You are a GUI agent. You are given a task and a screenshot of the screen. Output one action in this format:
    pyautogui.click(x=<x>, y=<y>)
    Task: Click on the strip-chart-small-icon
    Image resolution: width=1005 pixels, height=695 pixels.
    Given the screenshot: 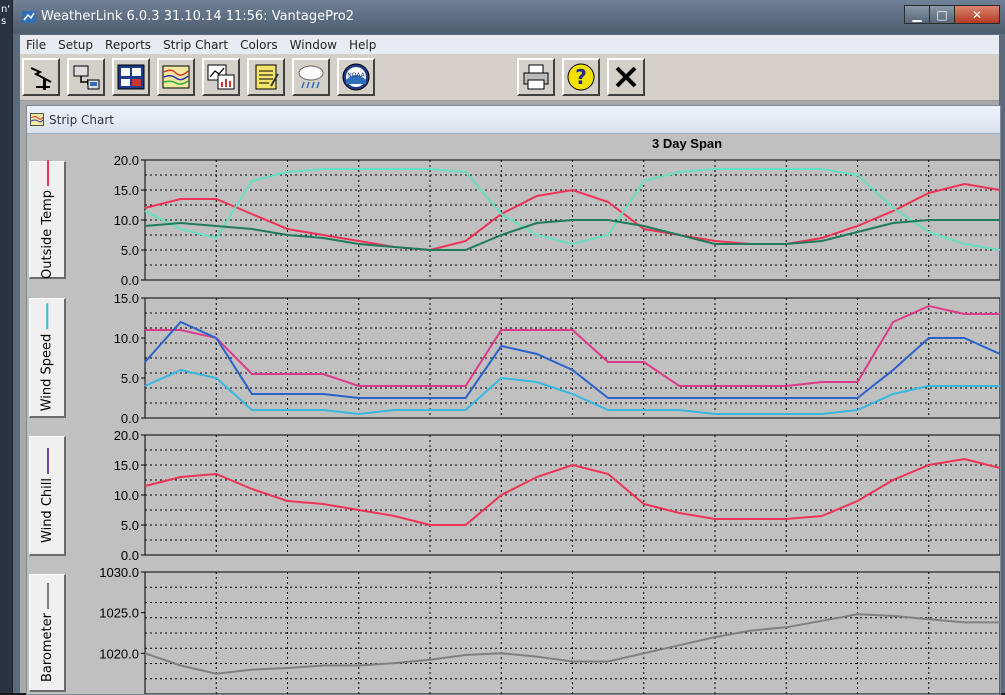 What is the action you would take?
    pyautogui.click(x=37, y=119)
    